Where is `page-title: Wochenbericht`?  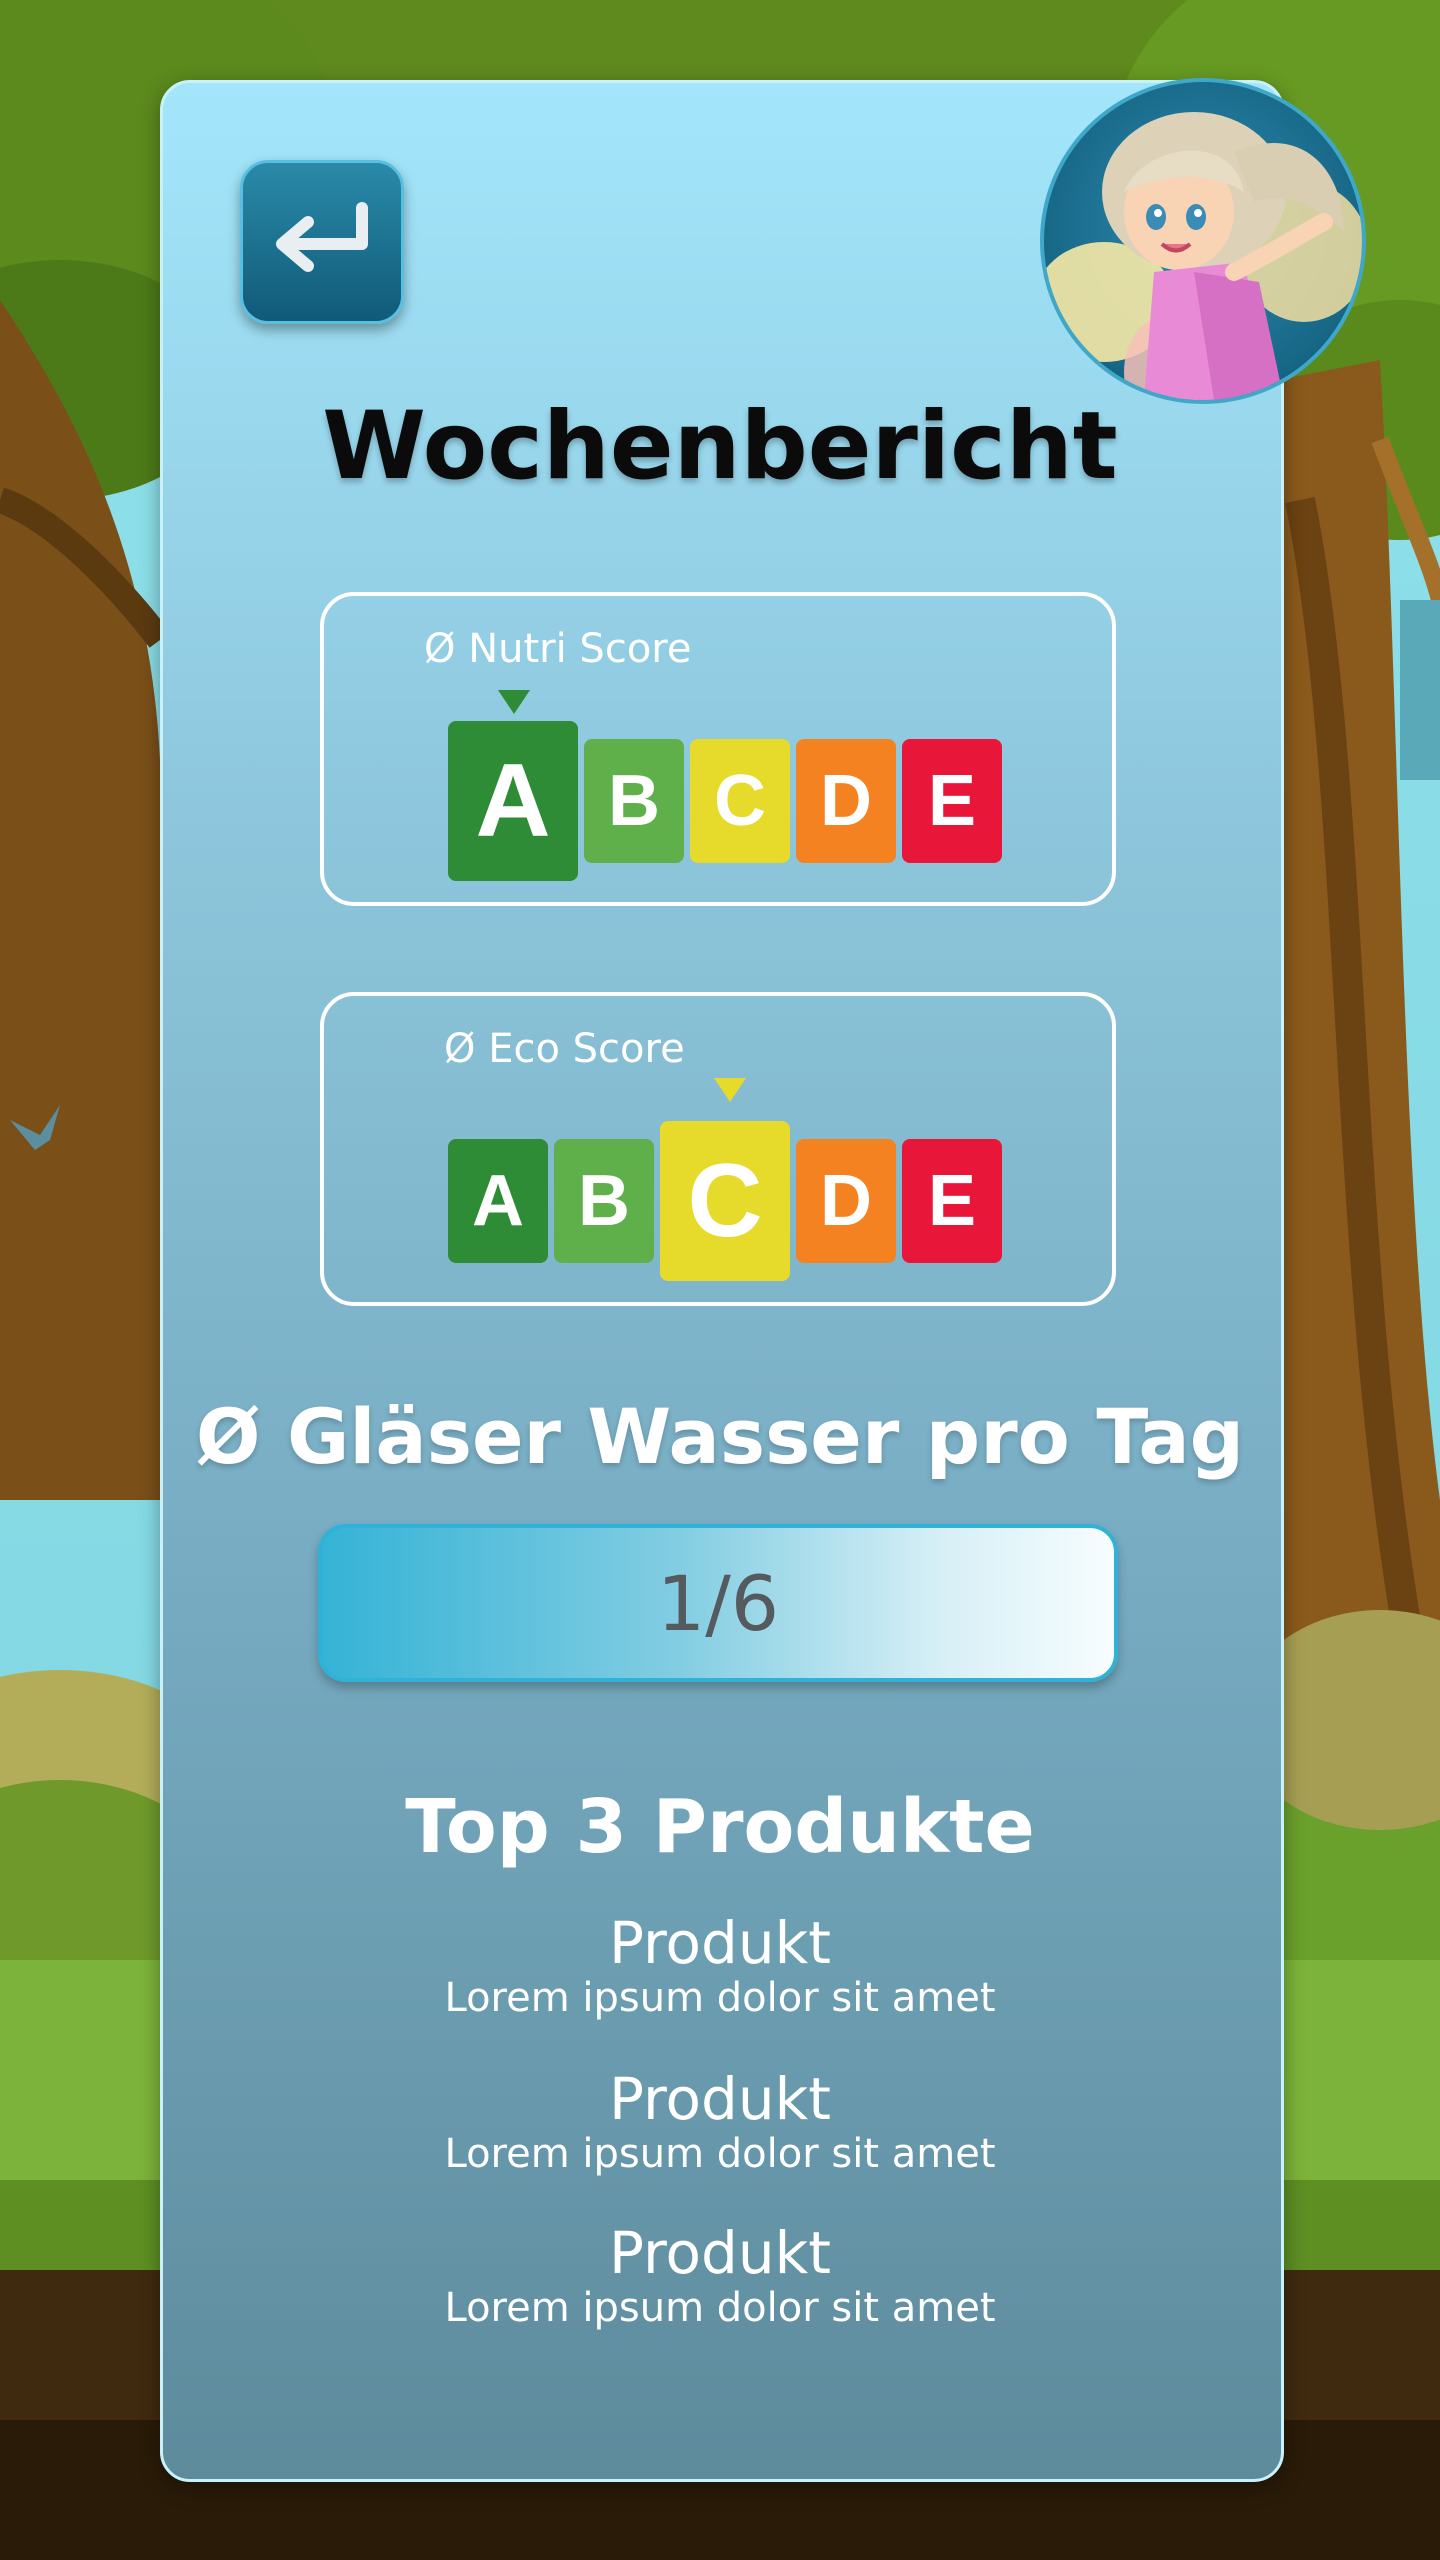
page-title: Wochenbericht is located at coordinates (720, 446).